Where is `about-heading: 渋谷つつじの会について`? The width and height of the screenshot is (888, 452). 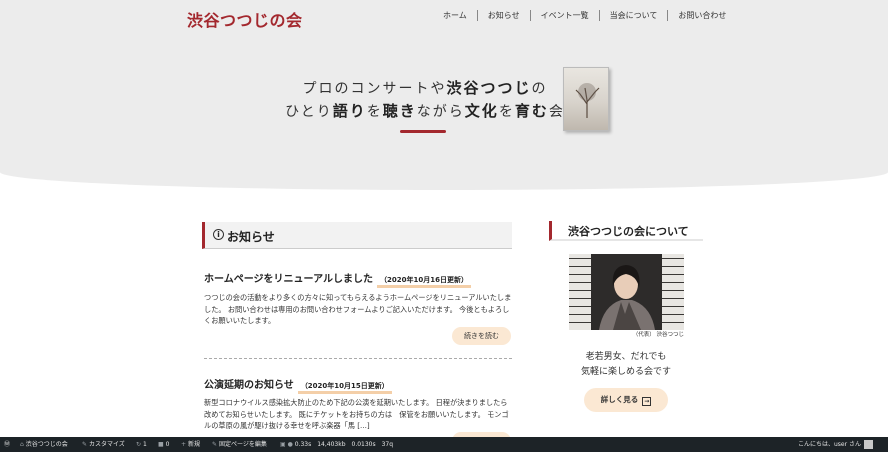 about-heading: 渋谷つつじの会について is located at coordinates (626, 231).